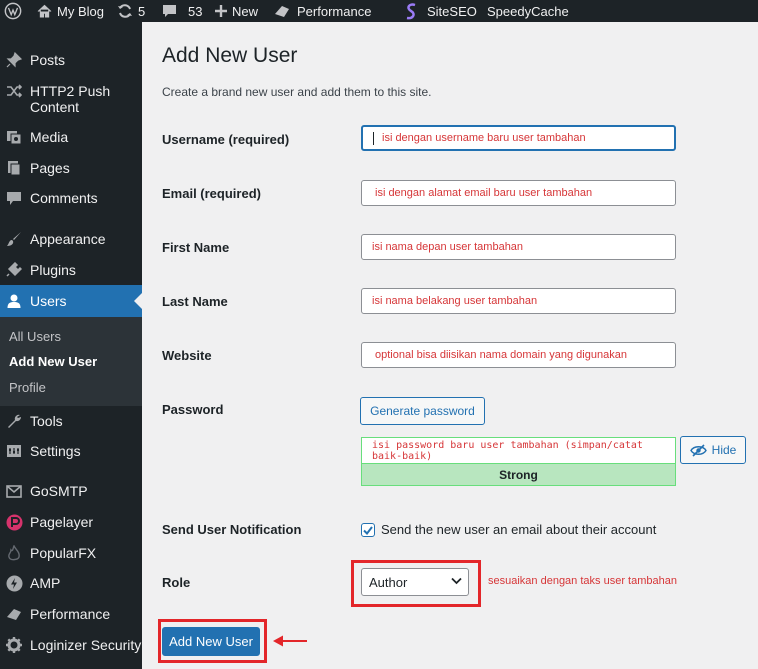  What do you see at coordinates (484, 138) in the screenshot?
I see `username-value: isi dengan username baru user tambahan` at bounding box center [484, 138].